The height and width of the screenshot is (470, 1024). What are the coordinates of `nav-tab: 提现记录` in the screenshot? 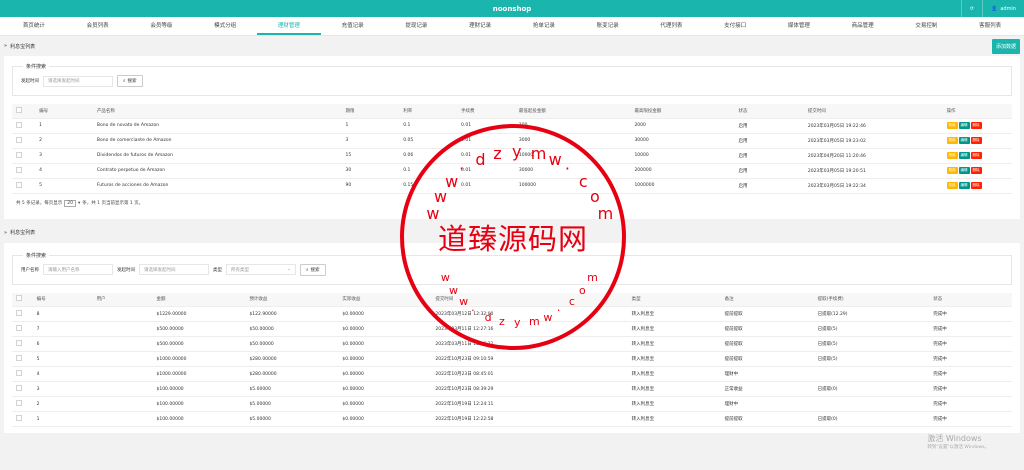 It's located at (417, 26).